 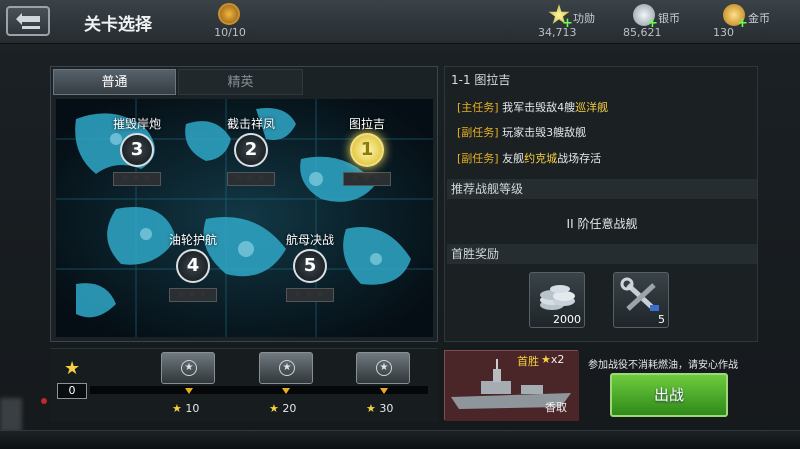 What do you see at coordinates (114, 82) in the screenshot?
I see `tab-normal: 普通` at bounding box center [114, 82].